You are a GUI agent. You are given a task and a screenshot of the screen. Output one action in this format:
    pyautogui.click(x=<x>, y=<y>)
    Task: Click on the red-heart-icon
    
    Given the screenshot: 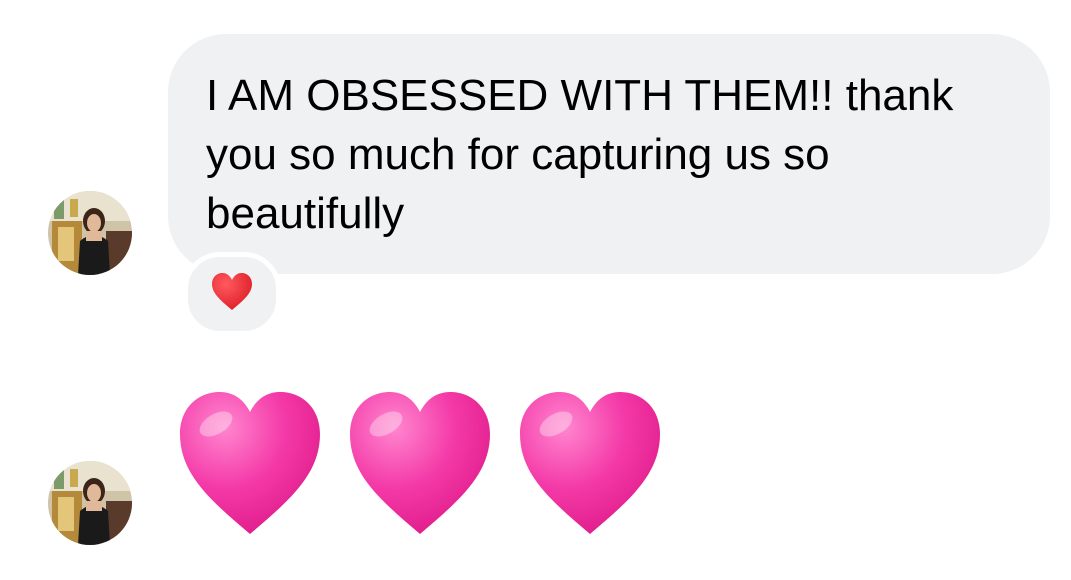 What is the action you would take?
    pyautogui.click(x=232, y=294)
    